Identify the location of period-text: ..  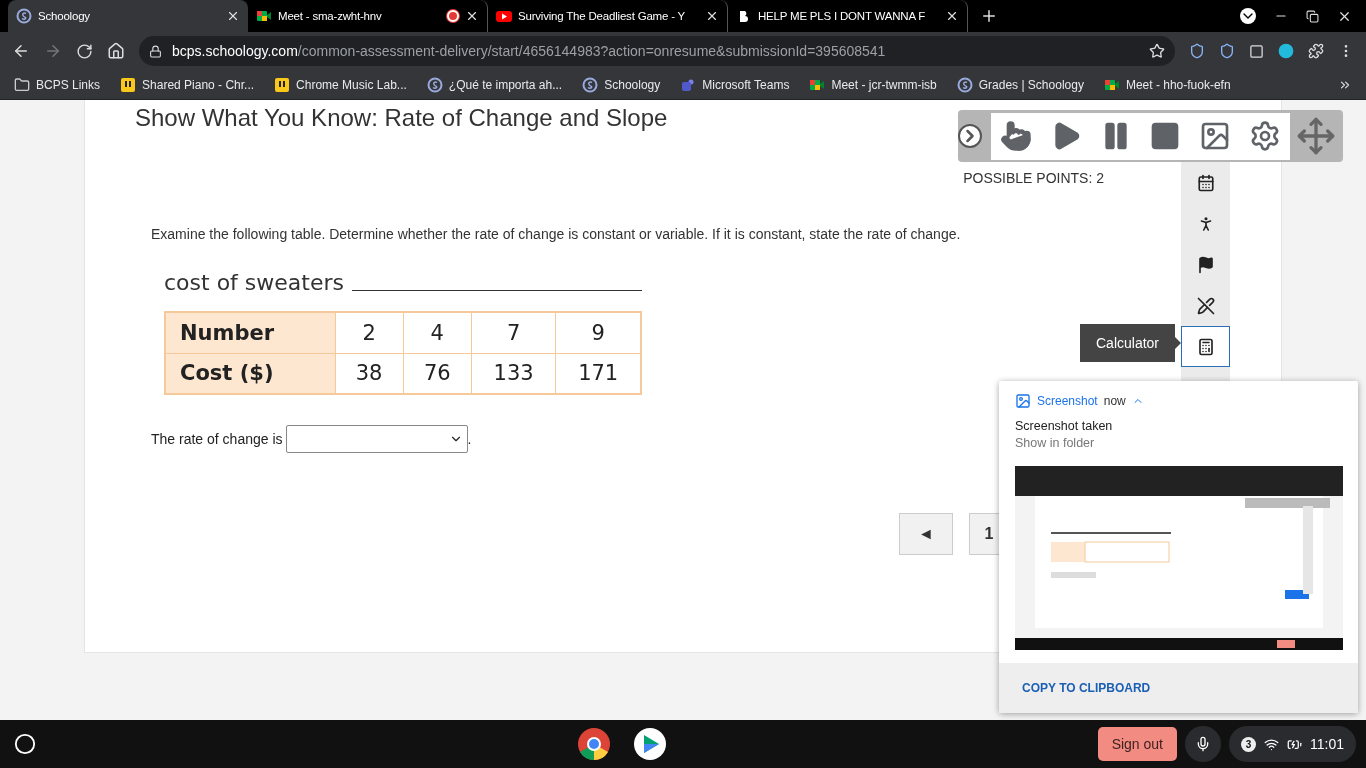
(469, 439).